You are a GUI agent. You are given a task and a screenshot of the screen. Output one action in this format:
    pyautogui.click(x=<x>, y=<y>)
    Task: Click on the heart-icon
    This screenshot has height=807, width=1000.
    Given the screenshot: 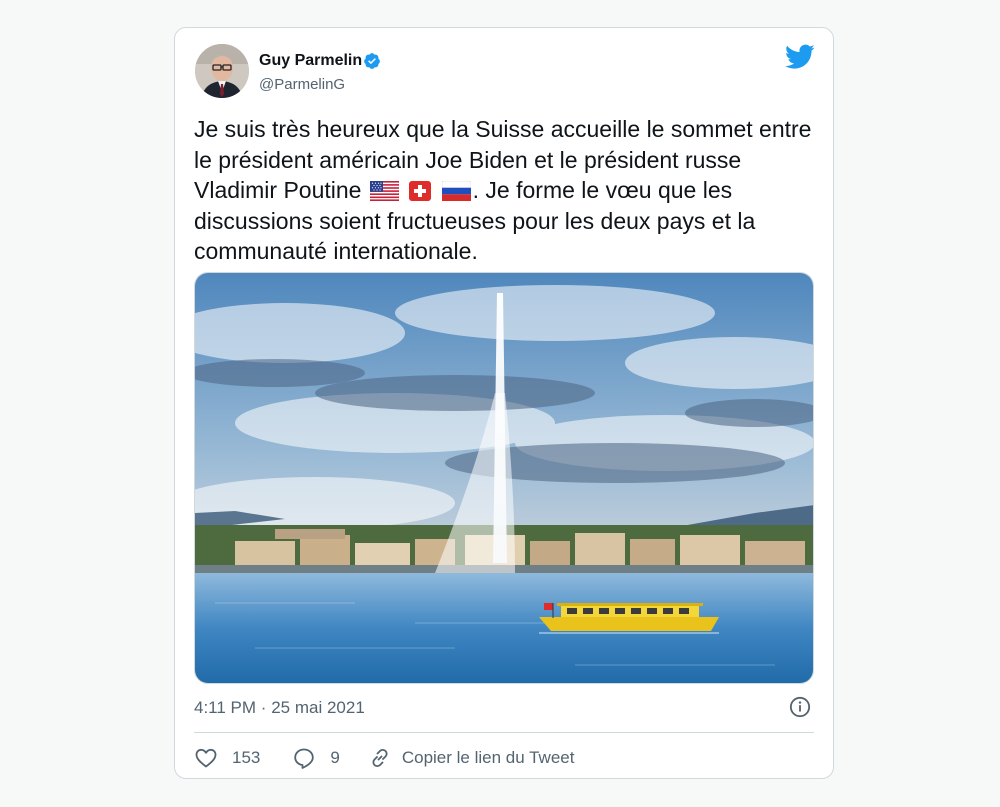 What is the action you would take?
    pyautogui.click(x=206, y=758)
    